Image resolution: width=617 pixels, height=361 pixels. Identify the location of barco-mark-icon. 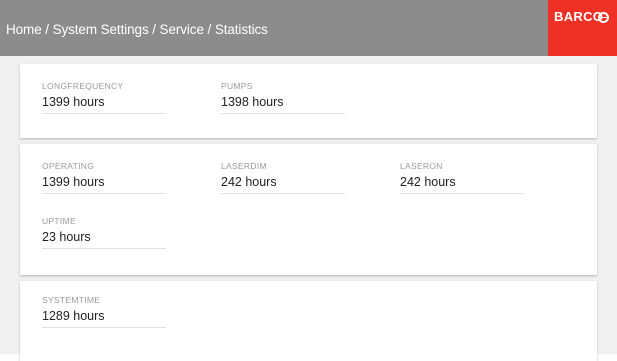
(603, 17).